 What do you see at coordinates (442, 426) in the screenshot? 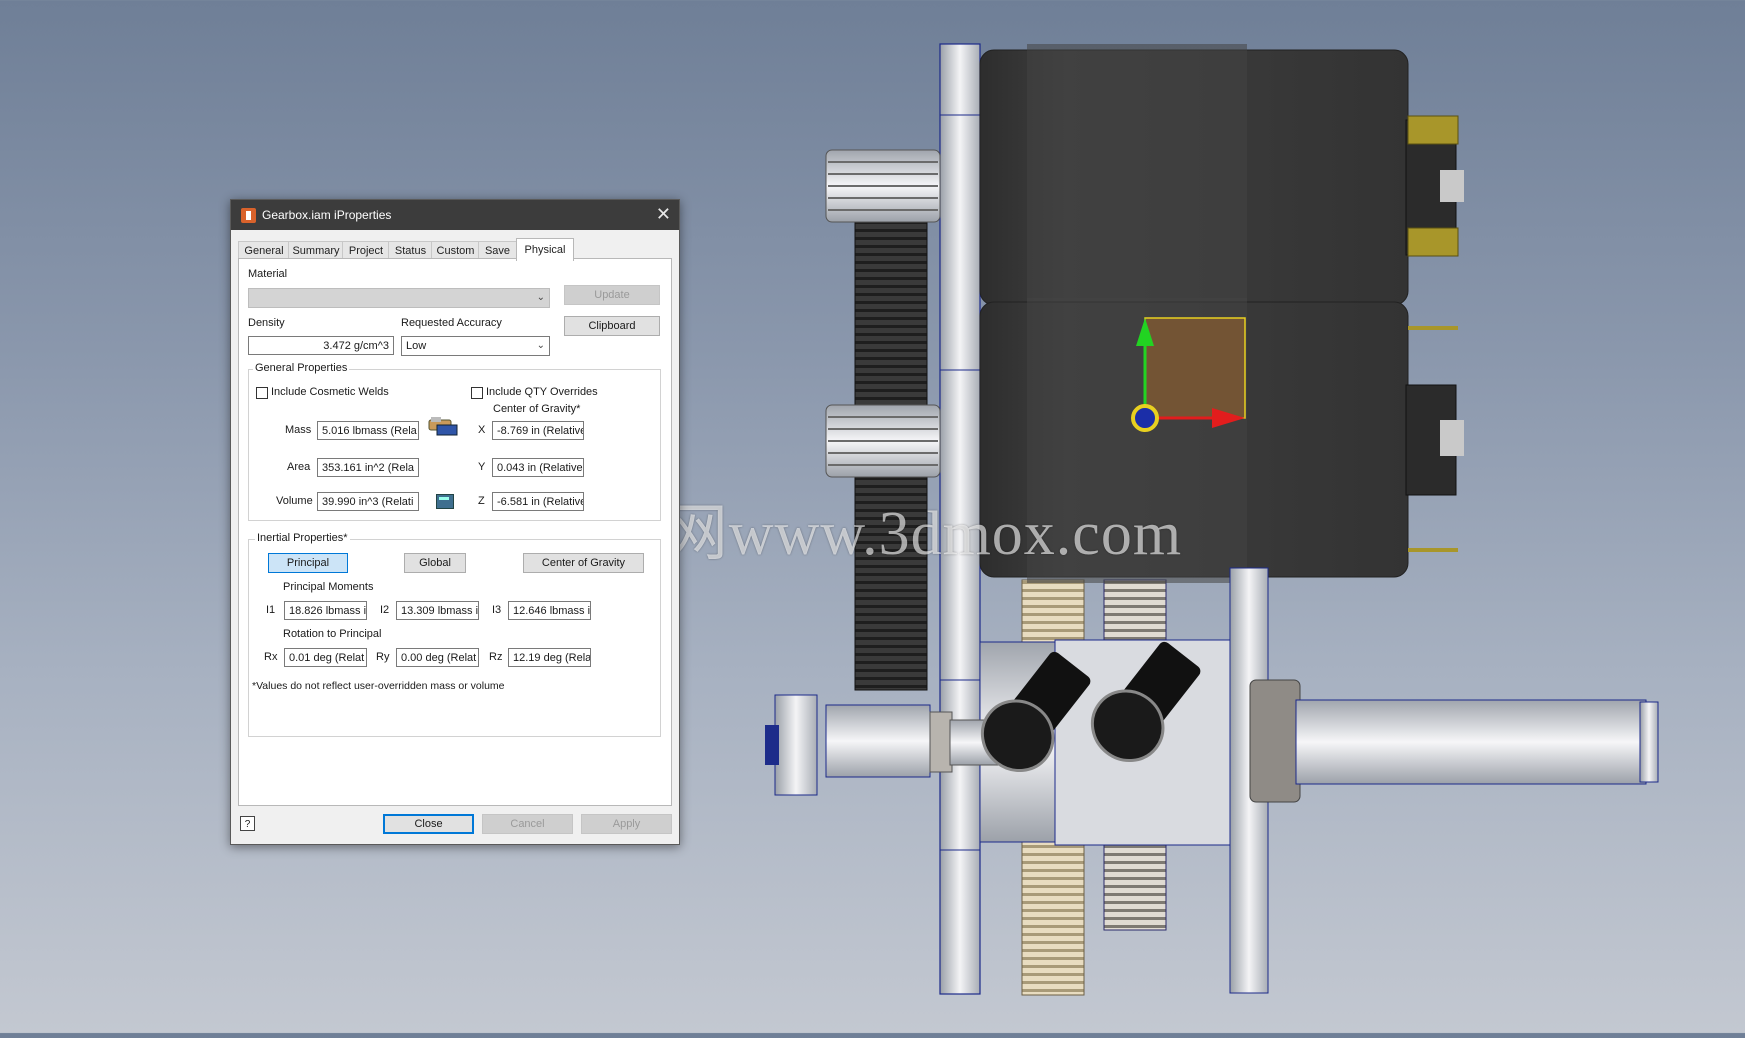
I see `scale-icon` at bounding box center [442, 426].